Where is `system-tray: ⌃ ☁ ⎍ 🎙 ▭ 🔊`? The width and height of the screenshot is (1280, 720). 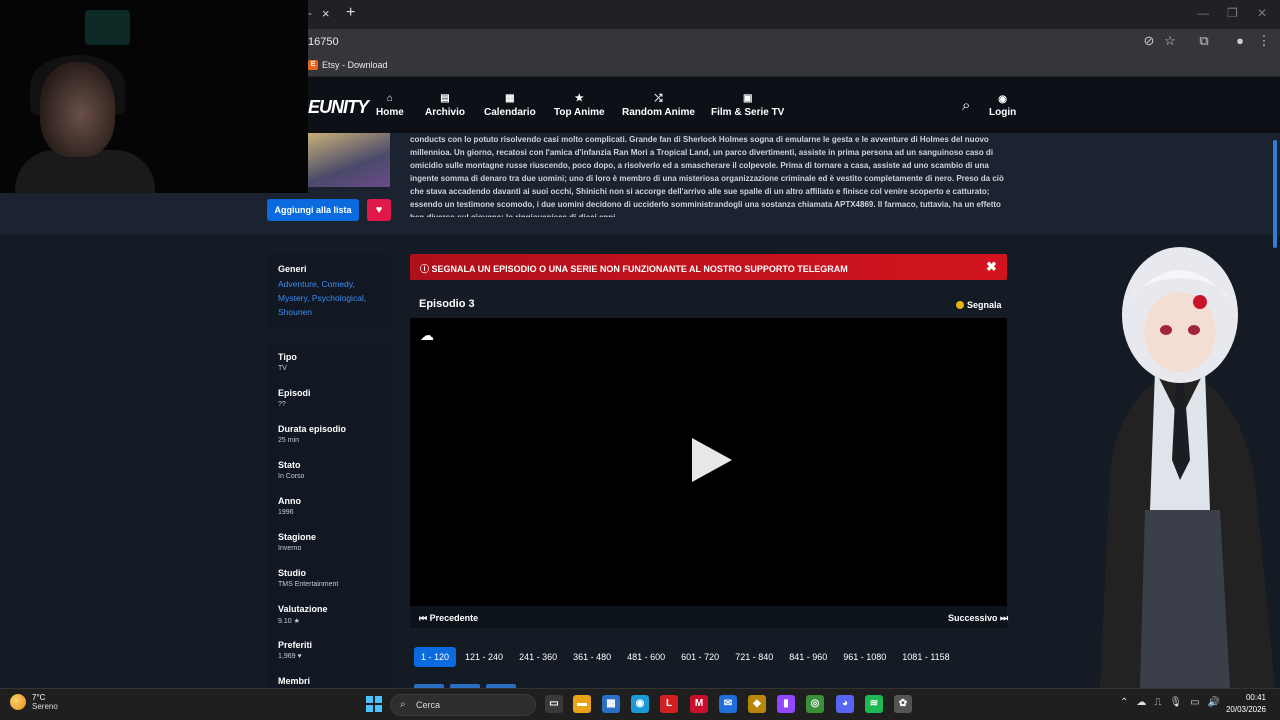
system-tray: ⌃ ☁ ⎍ 🎙 ▭ 🔊 is located at coordinates (1170, 702).